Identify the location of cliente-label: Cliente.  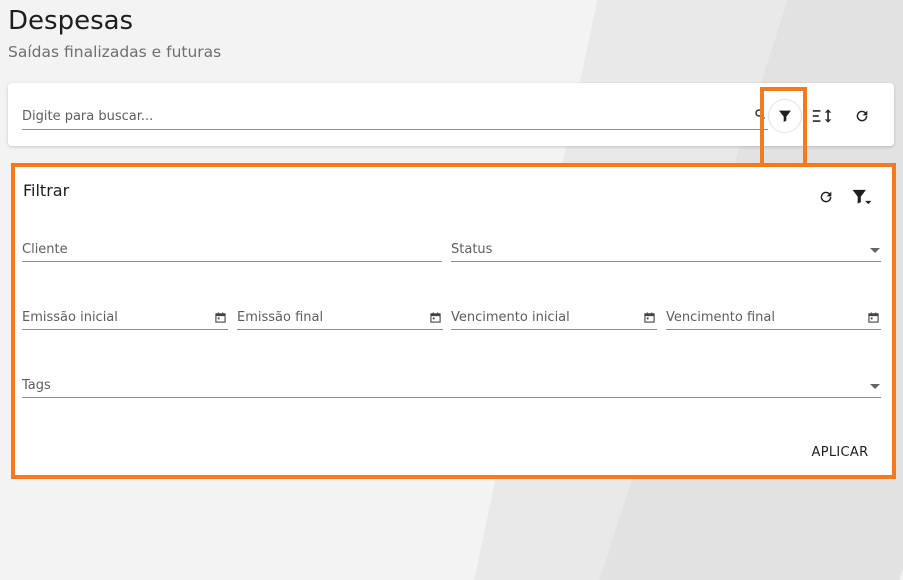
(45, 249).